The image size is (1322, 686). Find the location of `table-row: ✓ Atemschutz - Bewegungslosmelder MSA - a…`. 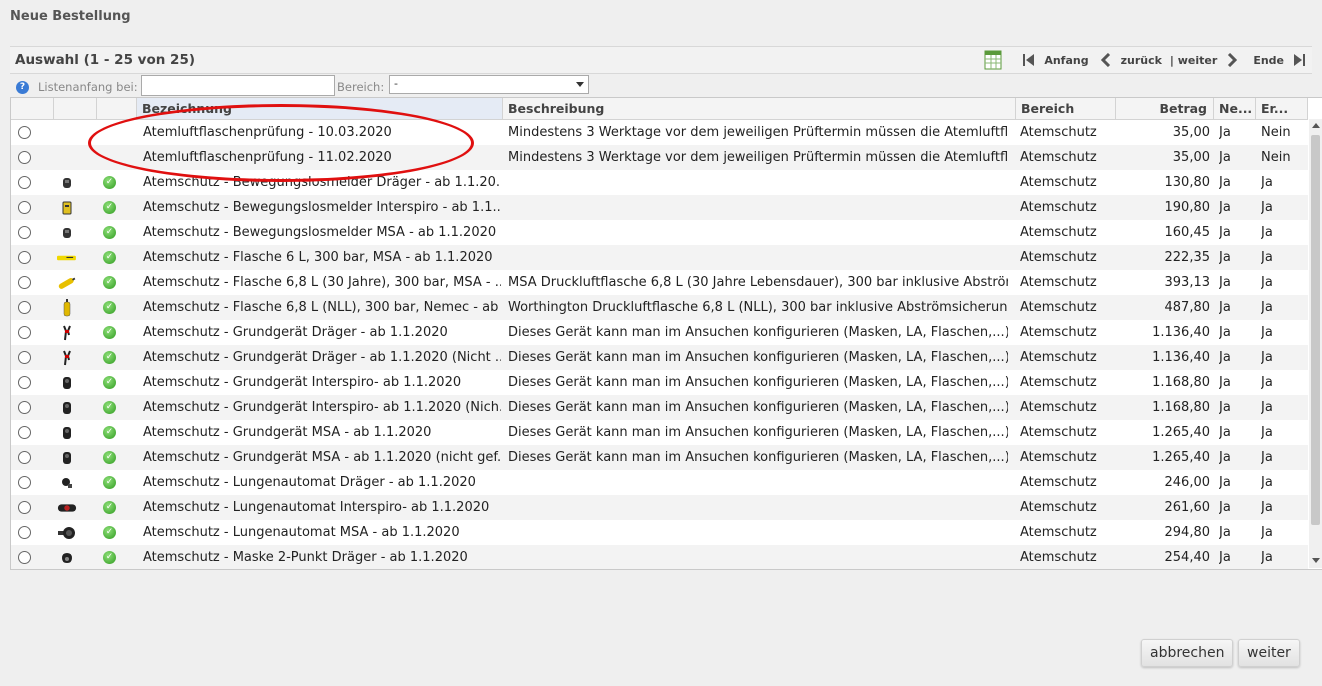

table-row: ✓ Atemschutz - Bewegungslosmelder MSA - a… is located at coordinates (659, 232).